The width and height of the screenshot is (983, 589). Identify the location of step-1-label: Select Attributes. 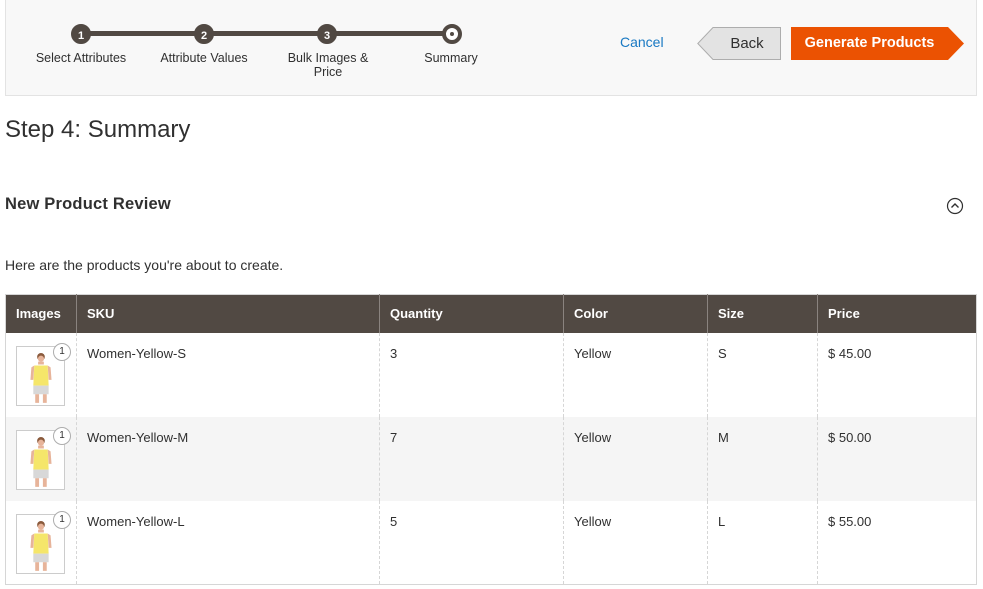
(81, 58).